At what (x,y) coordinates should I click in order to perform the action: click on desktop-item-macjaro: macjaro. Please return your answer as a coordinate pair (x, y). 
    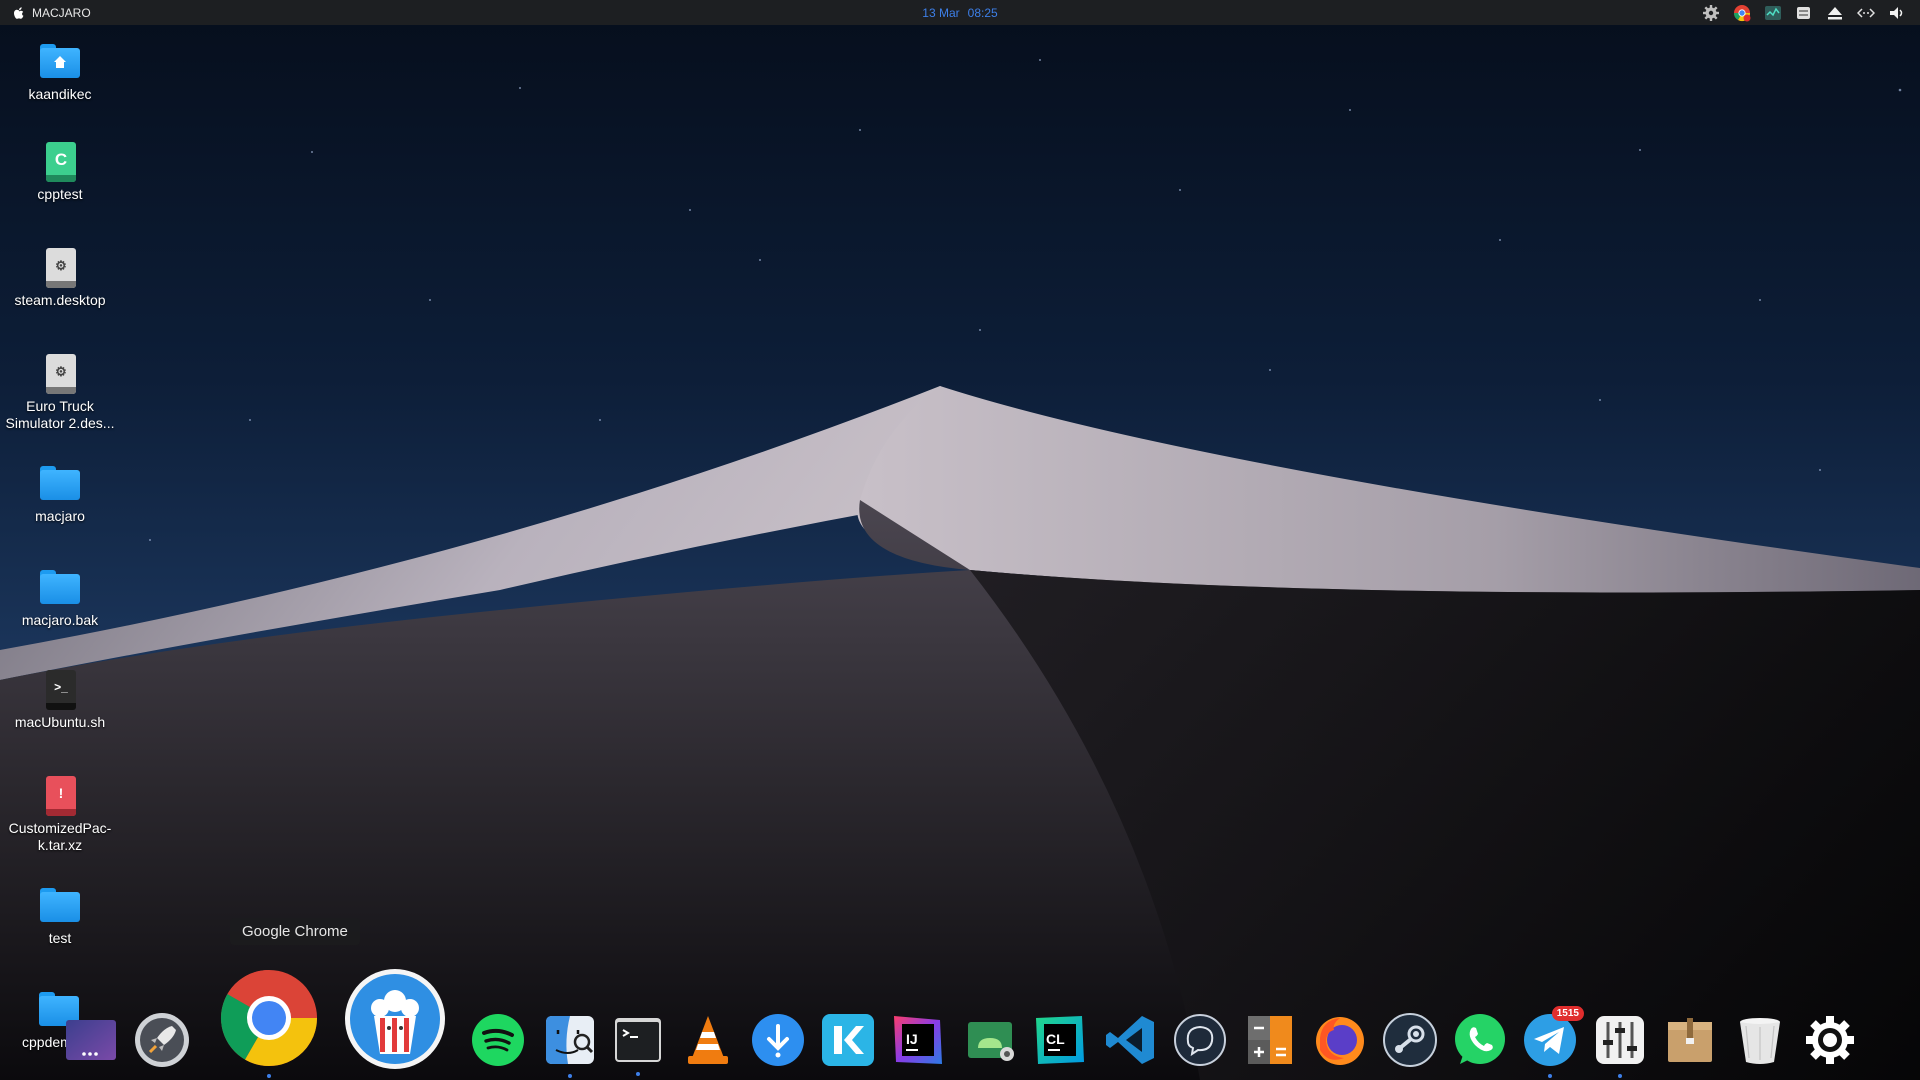
    Looking at the image, I should click on (60, 493).